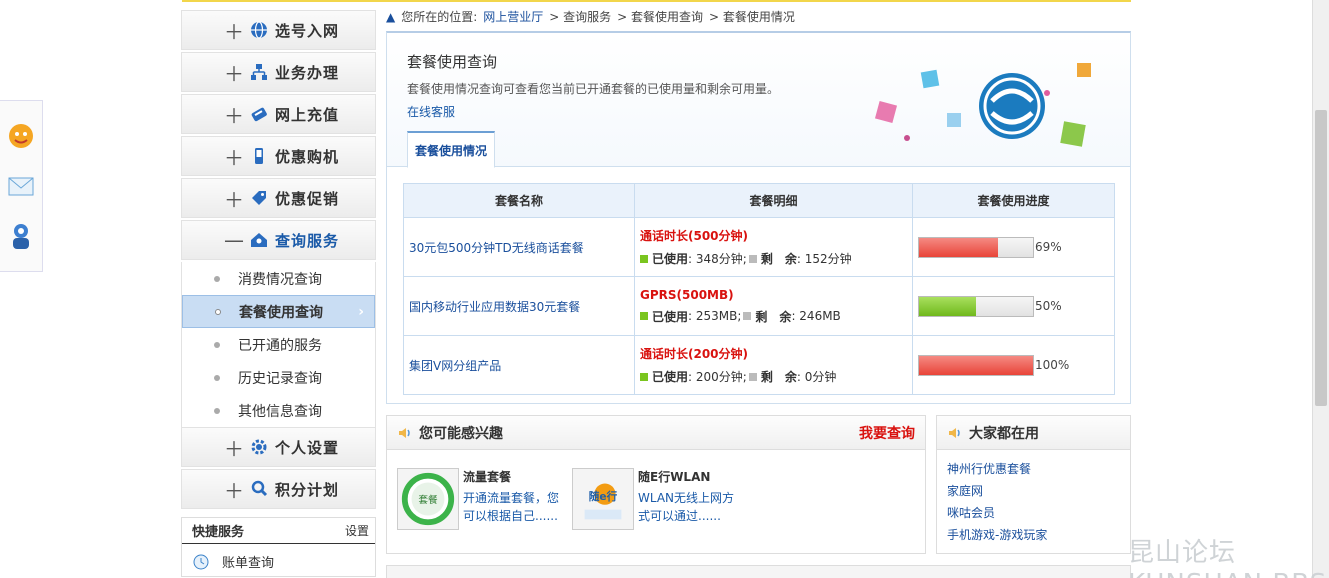 This screenshot has height=578, width=1329. What do you see at coordinates (278, 447) in the screenshot?
I see `menu-item-personal-settings: ＋ 个人设置` at bounding box center [278, 447].